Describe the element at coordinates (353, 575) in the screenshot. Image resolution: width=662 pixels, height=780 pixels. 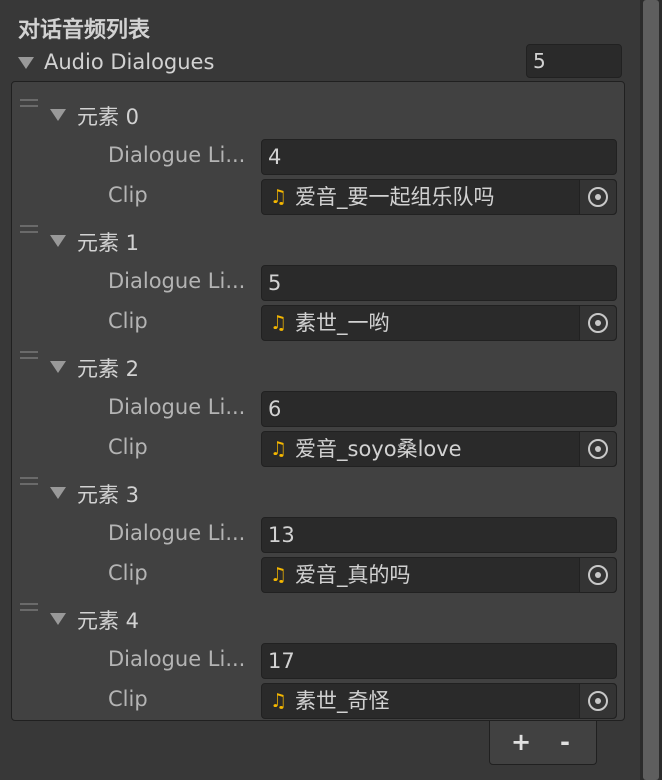
I see `clip-name: 爱音_真的吗` at that location.